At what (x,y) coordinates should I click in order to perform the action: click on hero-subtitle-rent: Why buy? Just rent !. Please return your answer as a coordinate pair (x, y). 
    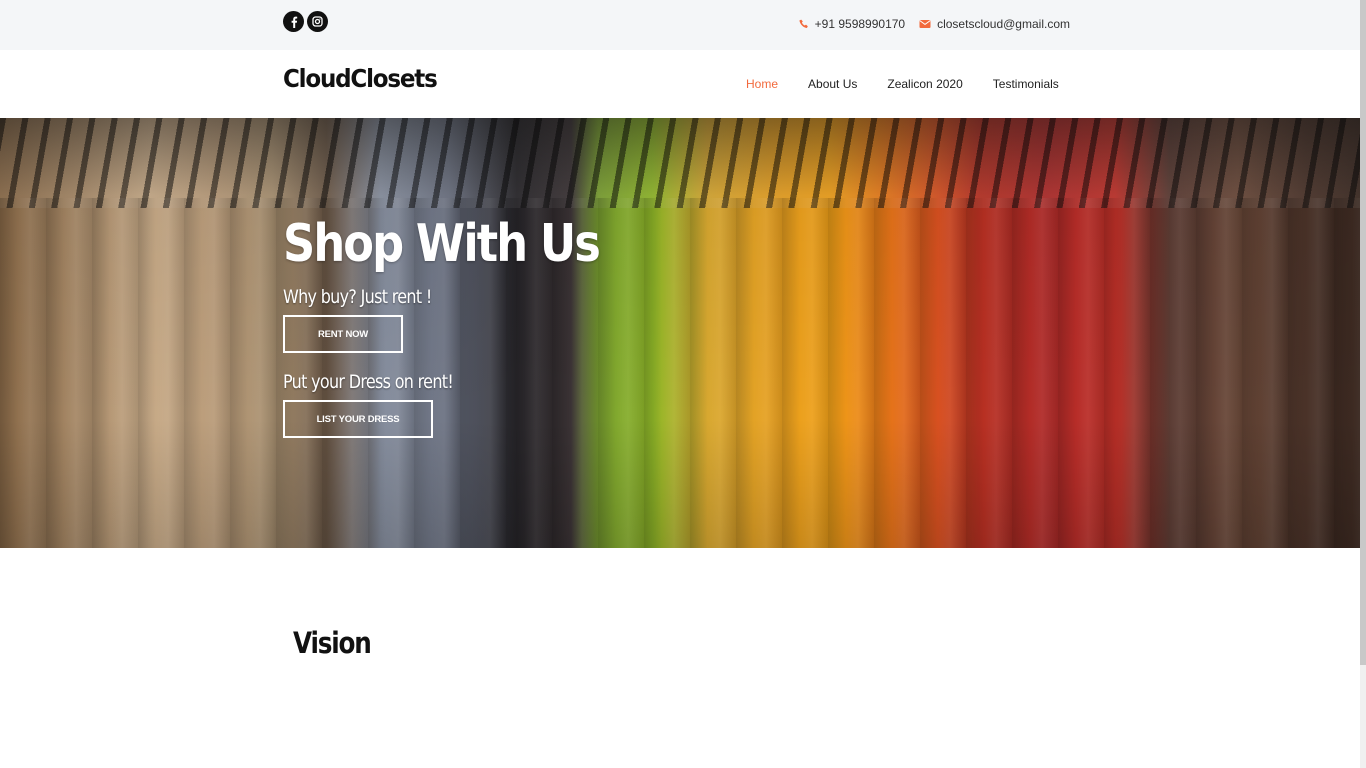
    Looking at the image, I should click on (357, 297).